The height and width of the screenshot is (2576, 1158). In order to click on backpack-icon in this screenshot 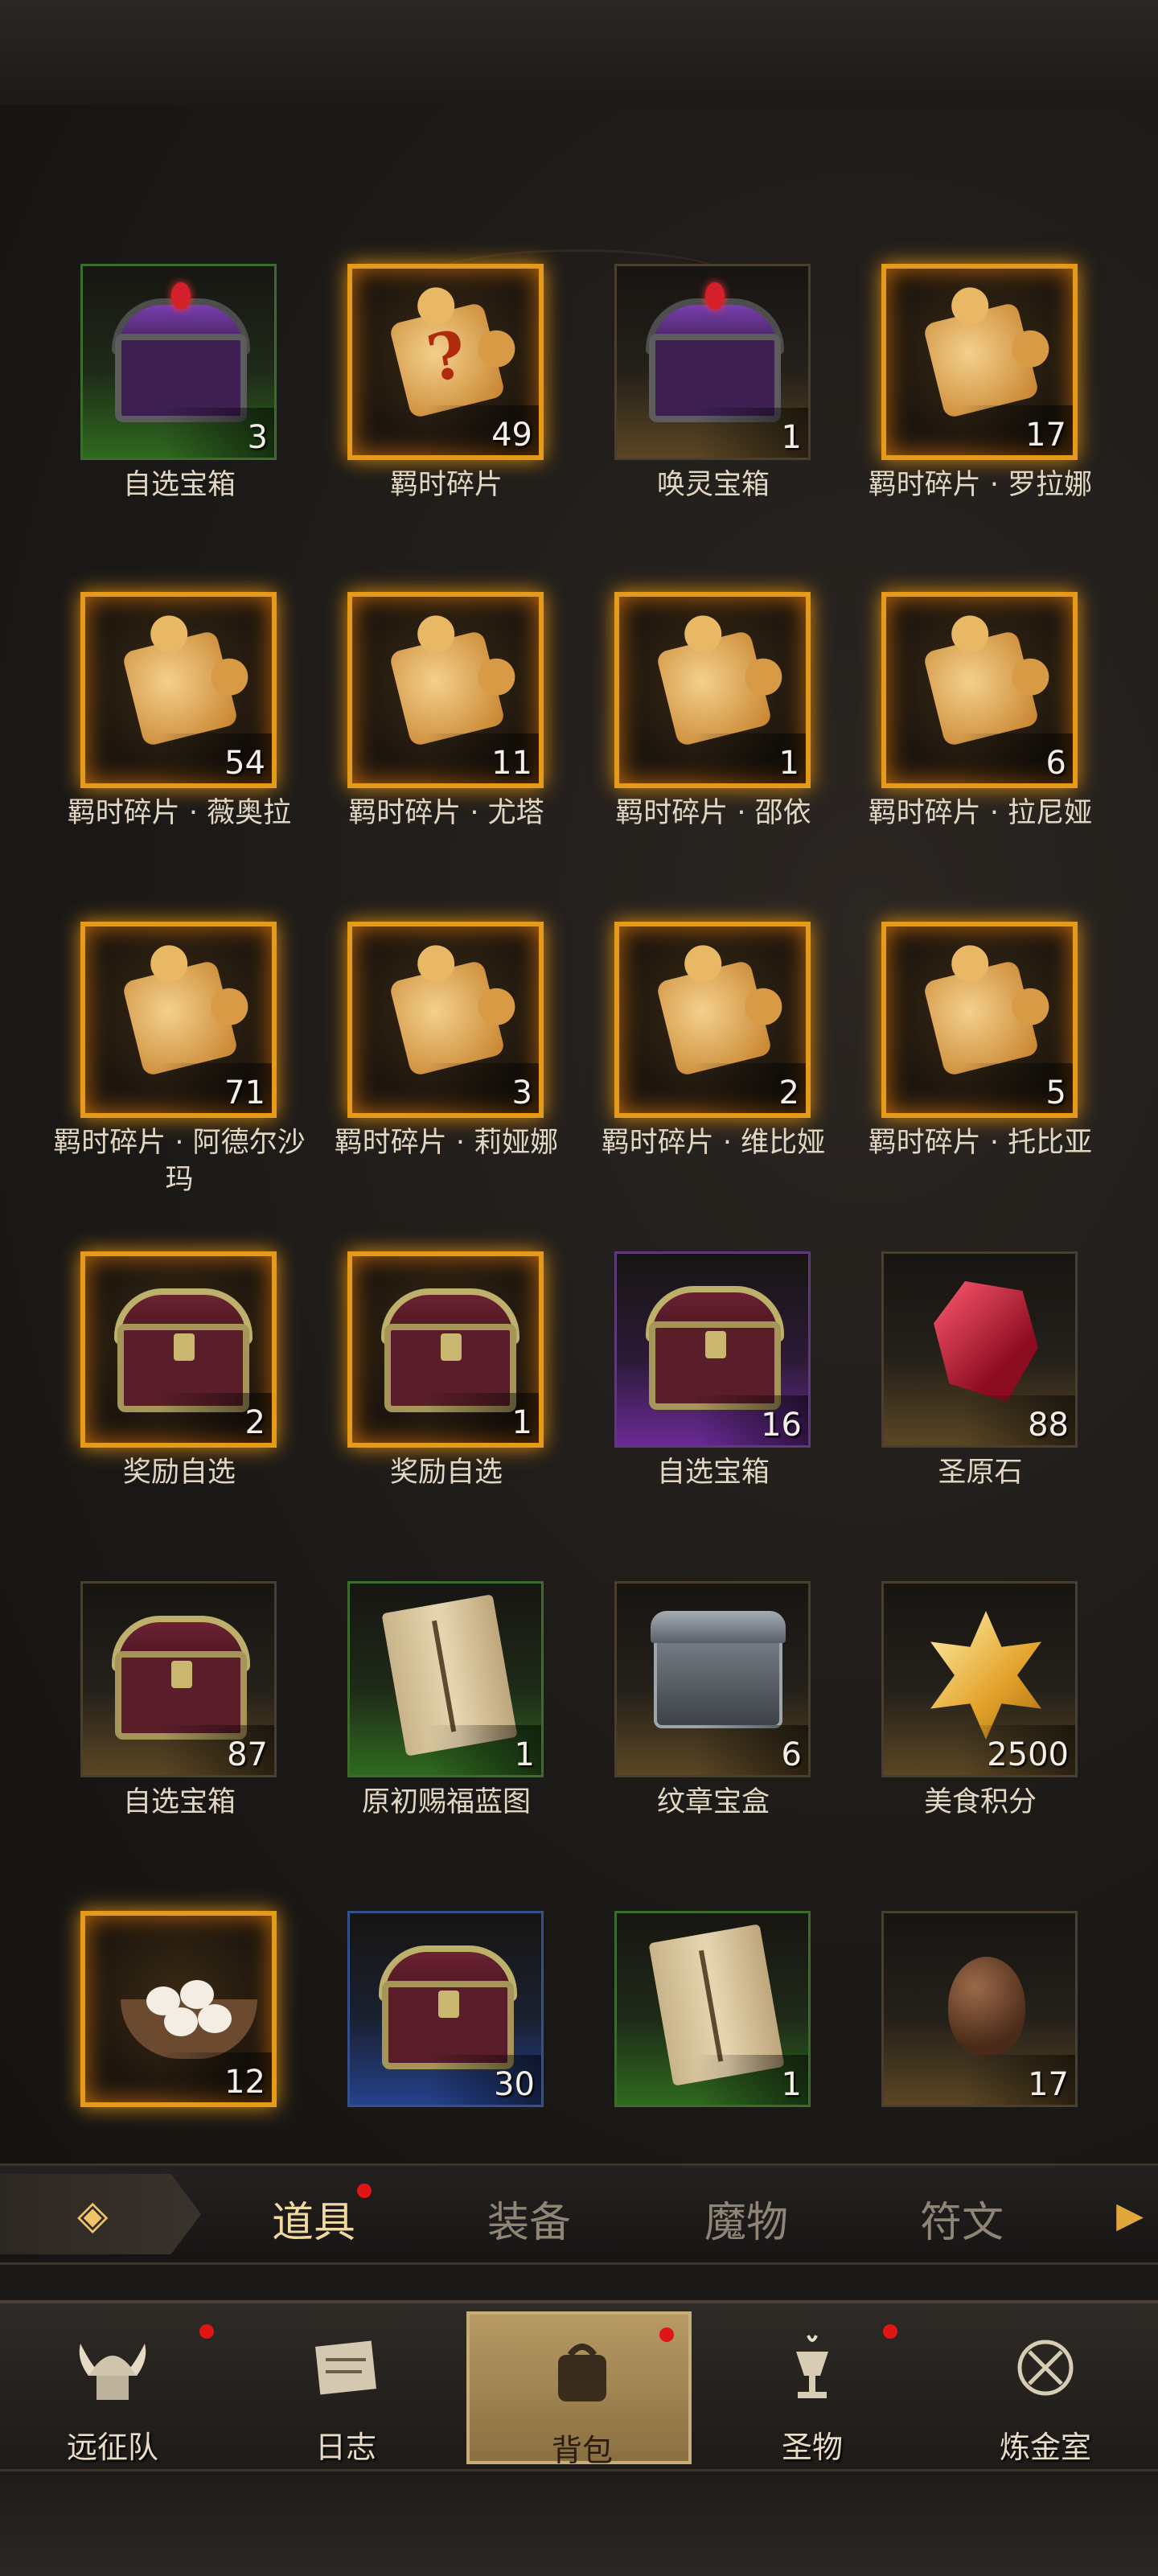, I will do `click(582, 2372)`.